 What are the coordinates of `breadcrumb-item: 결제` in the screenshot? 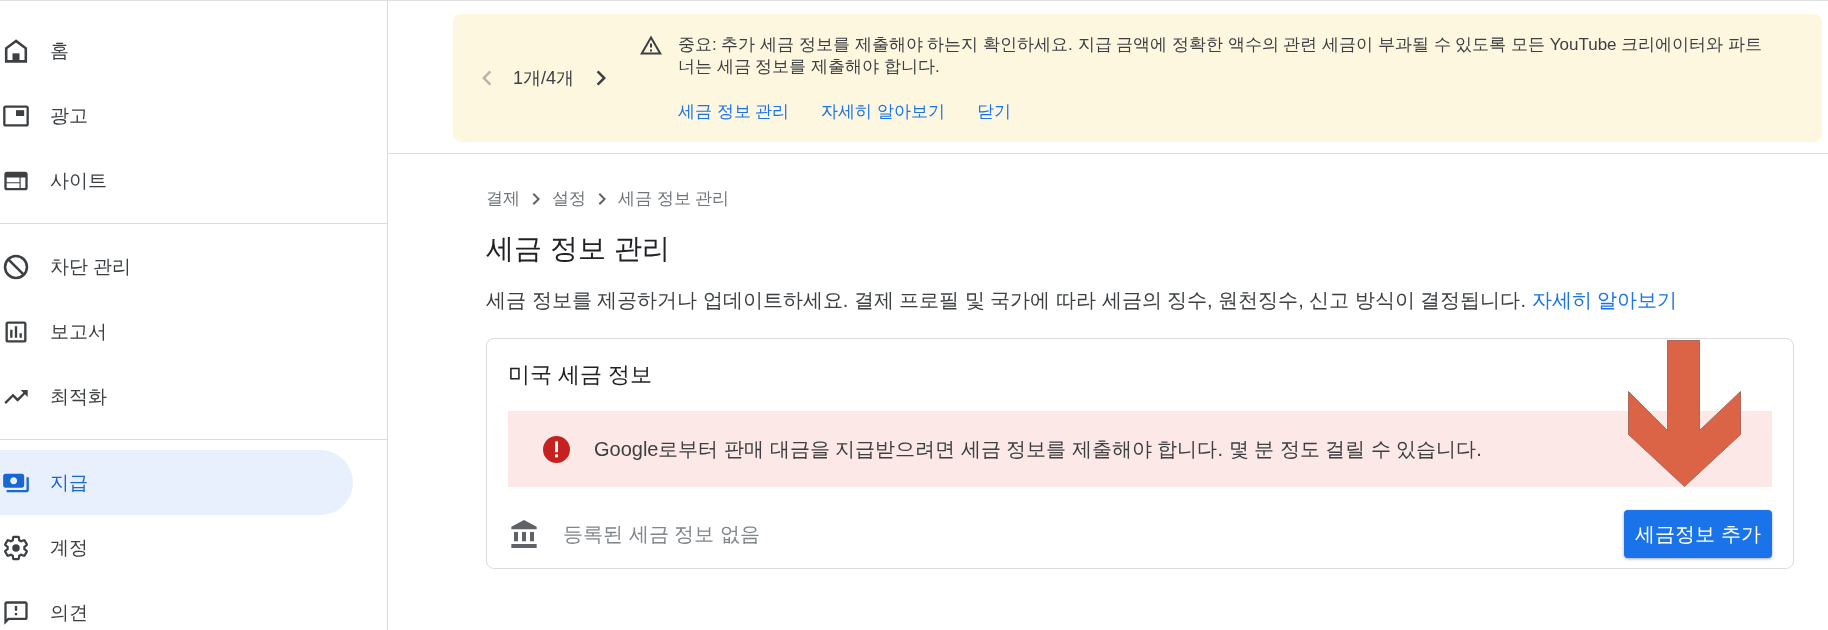 It's located at (503, 199).